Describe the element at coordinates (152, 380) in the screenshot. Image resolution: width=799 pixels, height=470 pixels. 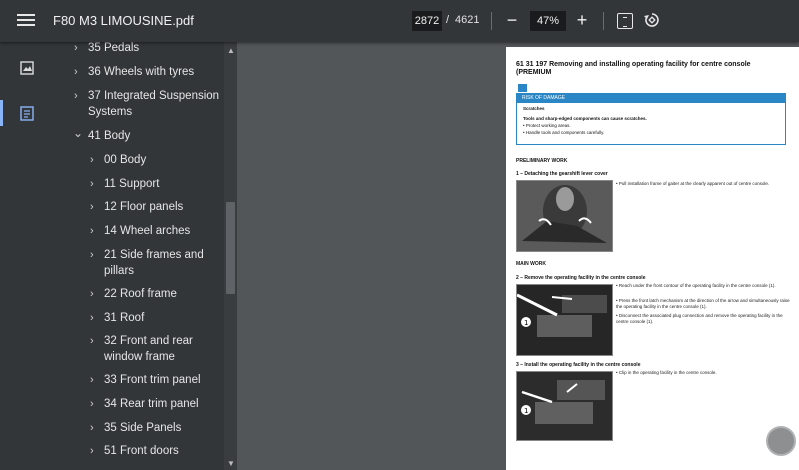
I see `outline-item-label: 33 Front trim panel` at that location.